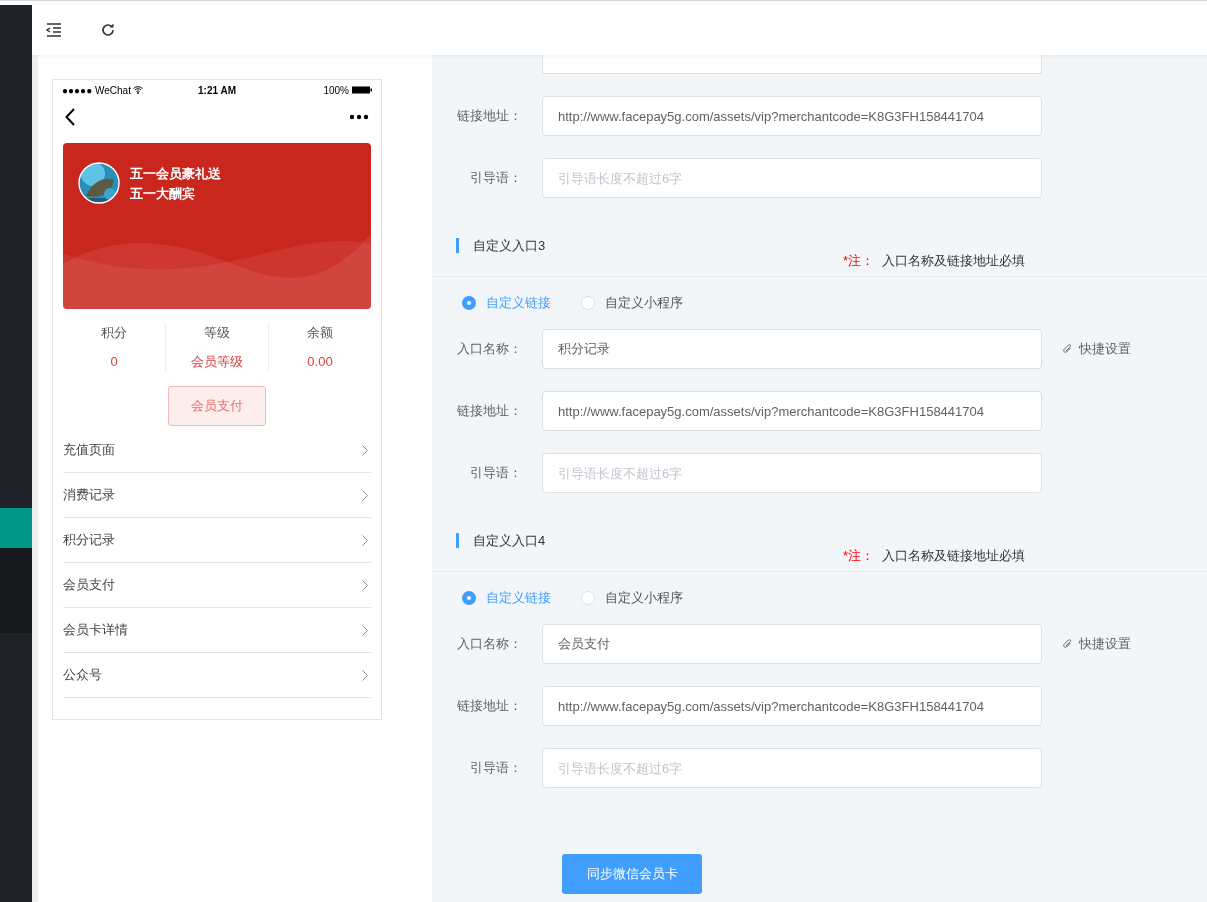 This screenshot has height=902, width=1207. Describe the element at coordinates (509, 246) in the screenshot. I see `section-title: 自定义入口3` at that location.